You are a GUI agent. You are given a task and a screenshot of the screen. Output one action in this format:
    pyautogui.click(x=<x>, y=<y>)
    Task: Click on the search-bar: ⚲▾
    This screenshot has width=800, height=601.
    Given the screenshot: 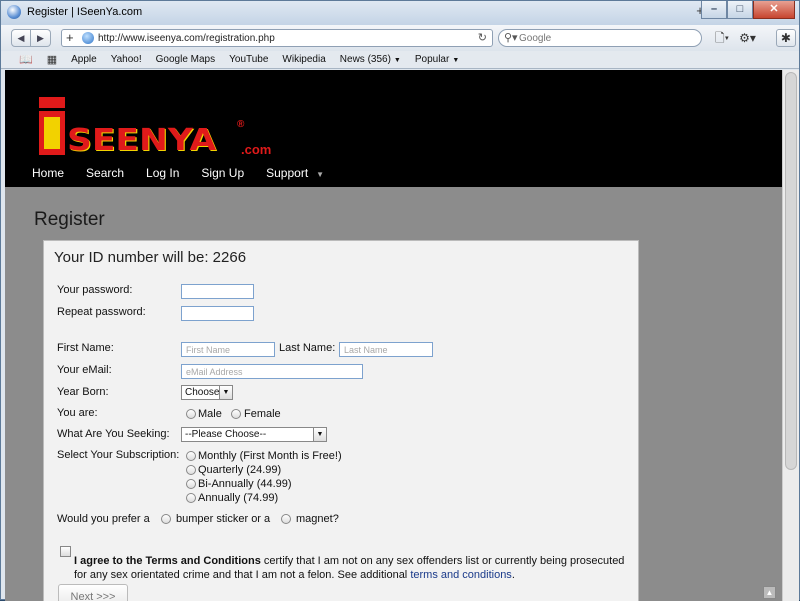 What is the action you would take?
    pyautogui.click(x=600, y=38)
    